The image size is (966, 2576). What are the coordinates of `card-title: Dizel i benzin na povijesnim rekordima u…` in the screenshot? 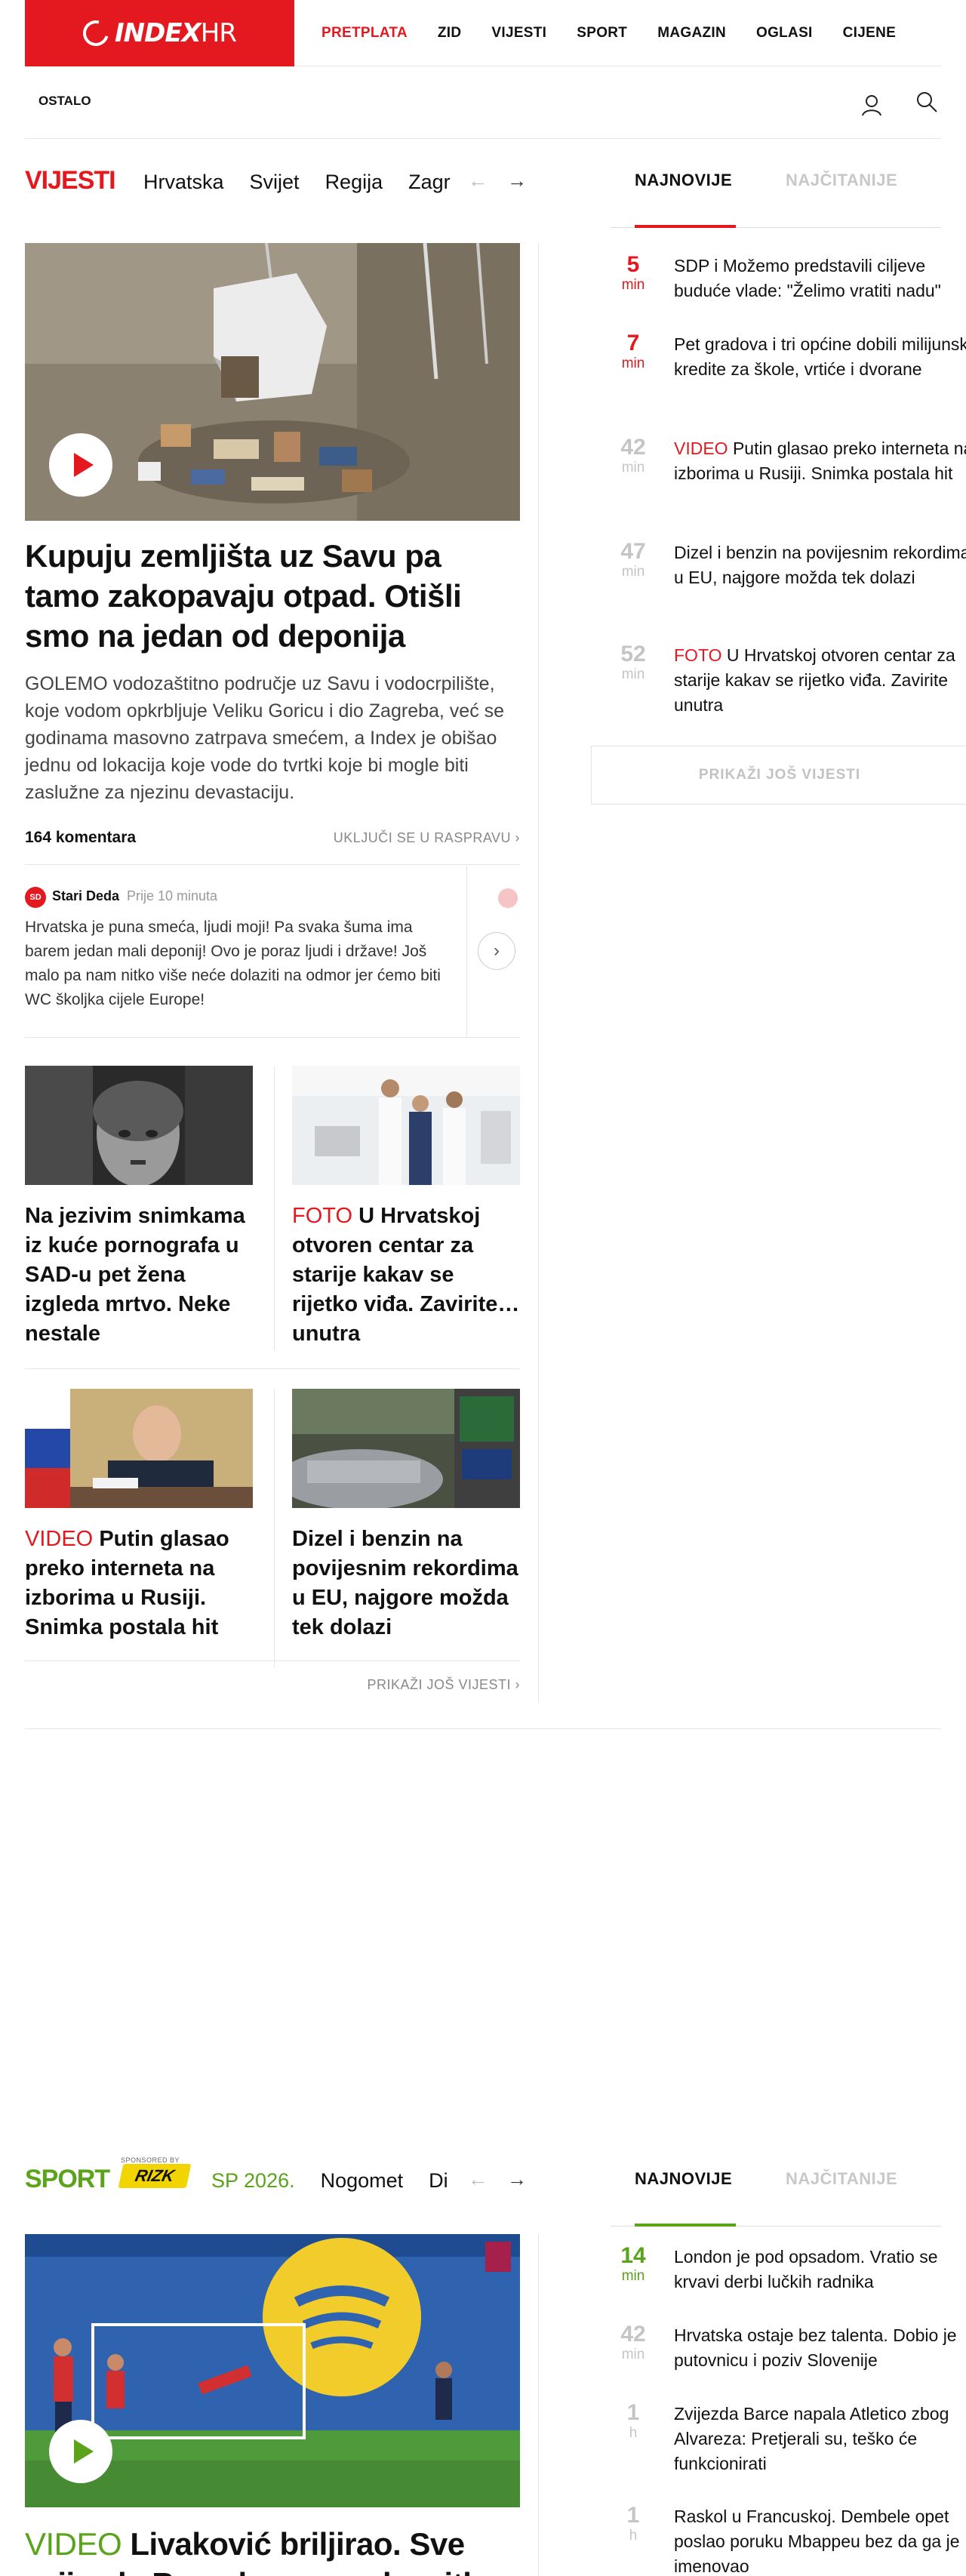 It's located at (405, 1583).